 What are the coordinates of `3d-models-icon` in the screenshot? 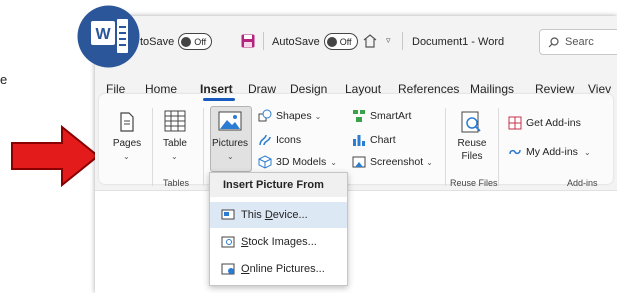 It's located at (265, 162).